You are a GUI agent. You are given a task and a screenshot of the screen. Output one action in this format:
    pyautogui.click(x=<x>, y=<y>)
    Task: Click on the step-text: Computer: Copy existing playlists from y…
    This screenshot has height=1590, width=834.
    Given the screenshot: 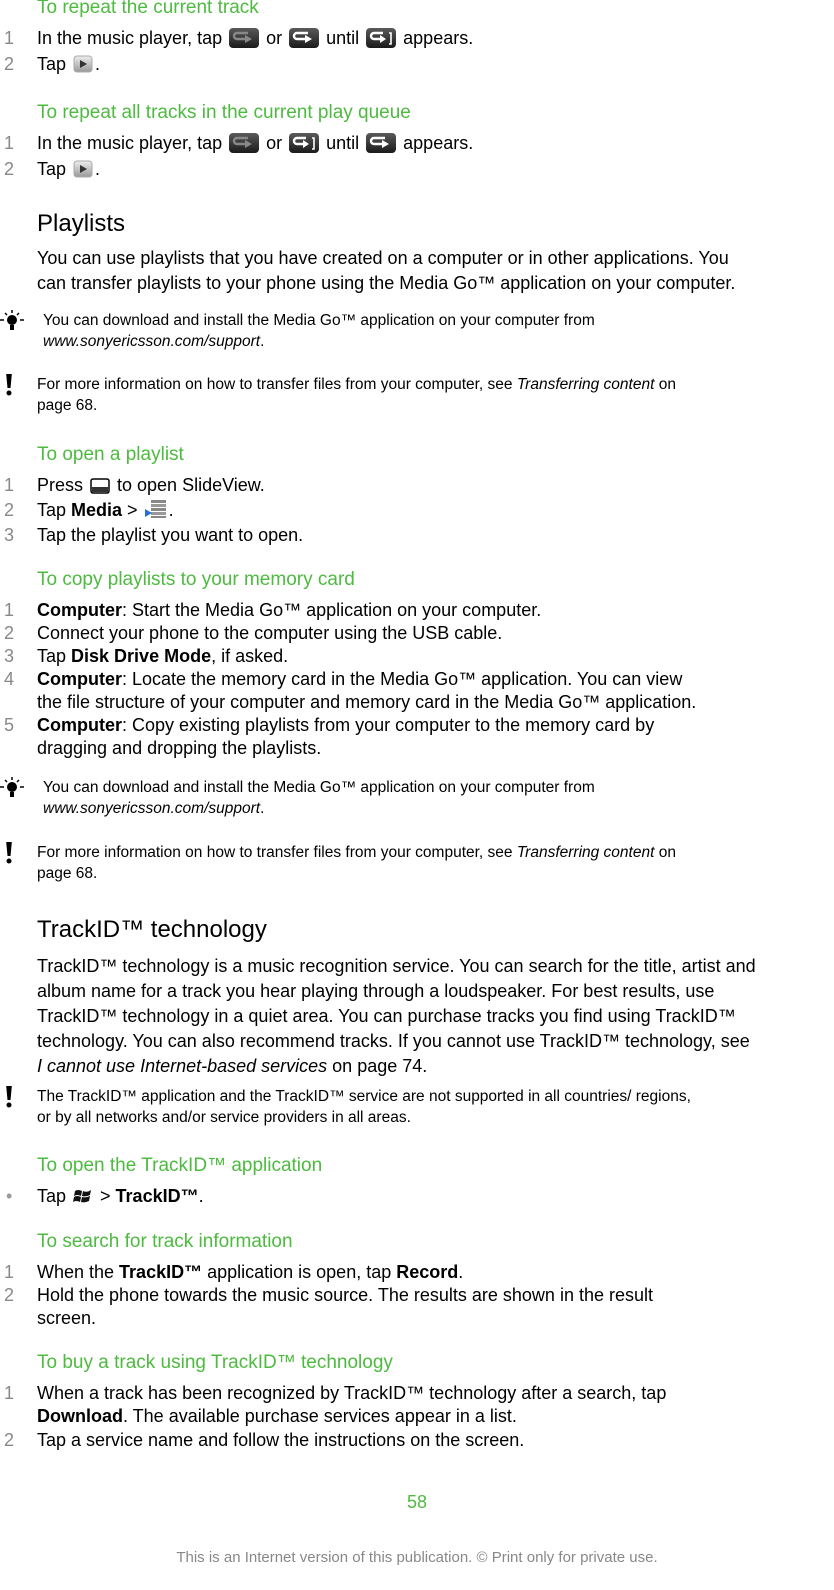 What is the action you would take?
    pyautogui.click(x=346, y=725)
    